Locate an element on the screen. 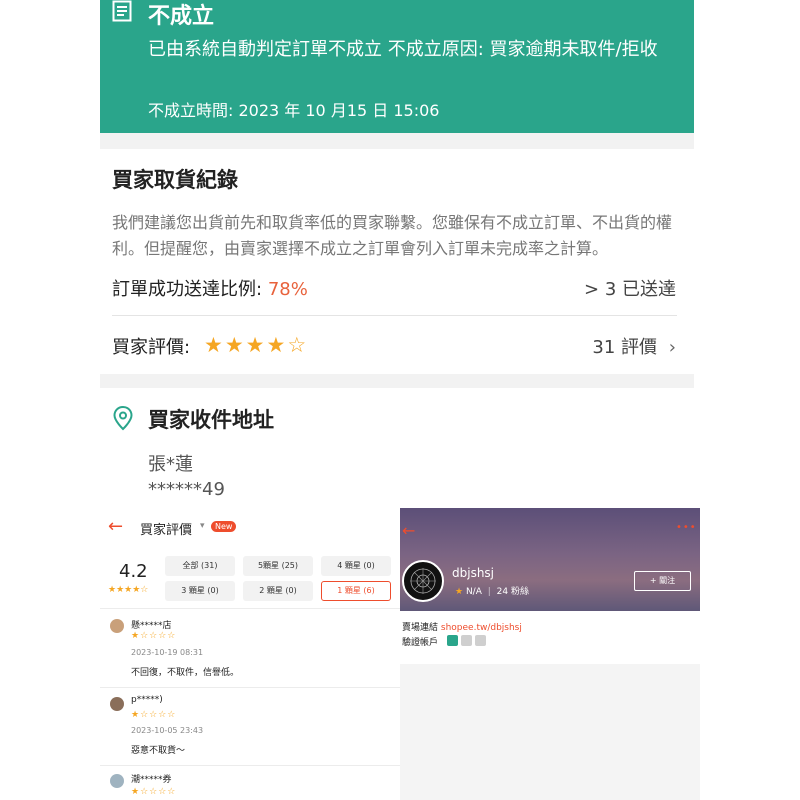 The height and width of the screenshot is (800, 800). shop-name: dbjshsj is located at coordinates (473, 573).